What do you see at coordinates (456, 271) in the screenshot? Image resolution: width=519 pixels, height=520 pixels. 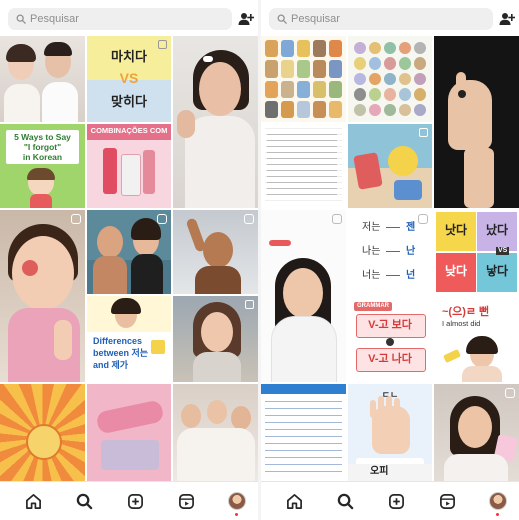 I see `vocab-word: 낮다` at bounding box center [456, 271].